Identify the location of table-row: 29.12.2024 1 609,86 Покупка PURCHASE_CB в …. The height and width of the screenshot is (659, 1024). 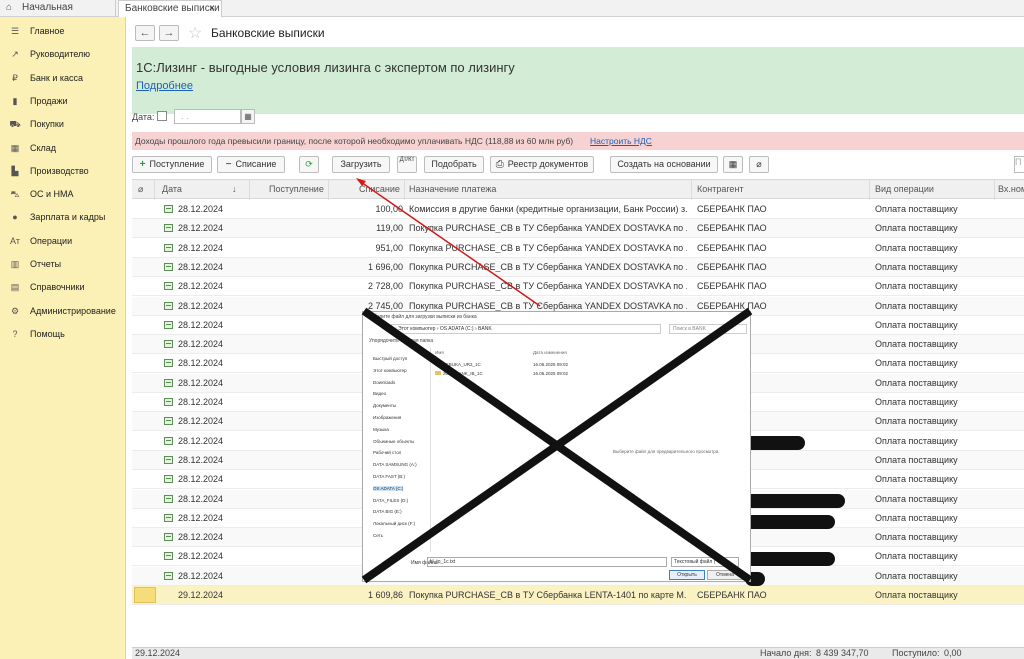
(578, 595).